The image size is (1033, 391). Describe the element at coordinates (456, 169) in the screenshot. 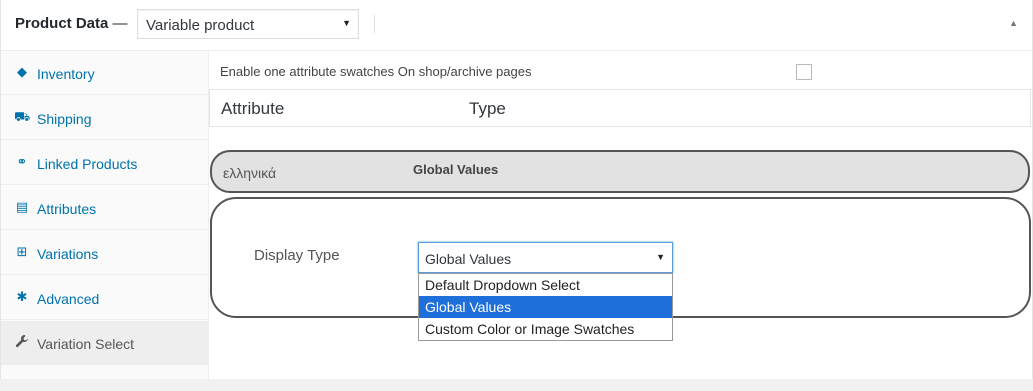

I see `attribute-type: Global Values` at that location.